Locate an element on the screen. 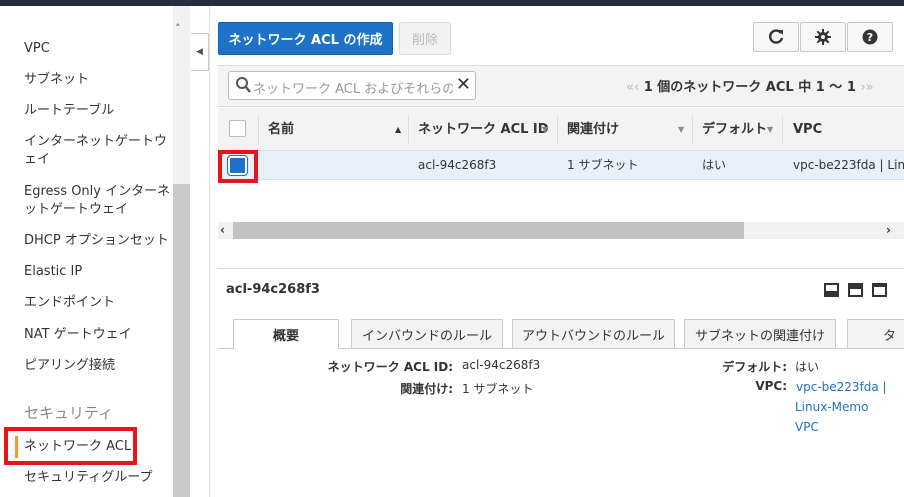 Image resolution: width=904 pixels, height=497 pixels. scroll-left-icon: ‹ is located at coordinates (222, 230).